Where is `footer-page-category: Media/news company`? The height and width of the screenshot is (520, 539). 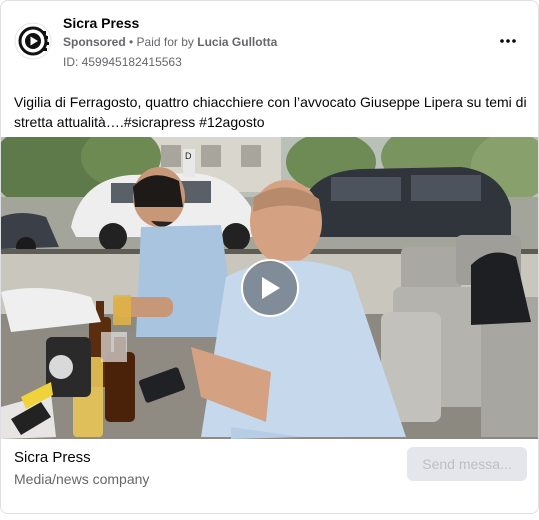
footer-page-category: Media/news company is located at coordinates (82, 479).